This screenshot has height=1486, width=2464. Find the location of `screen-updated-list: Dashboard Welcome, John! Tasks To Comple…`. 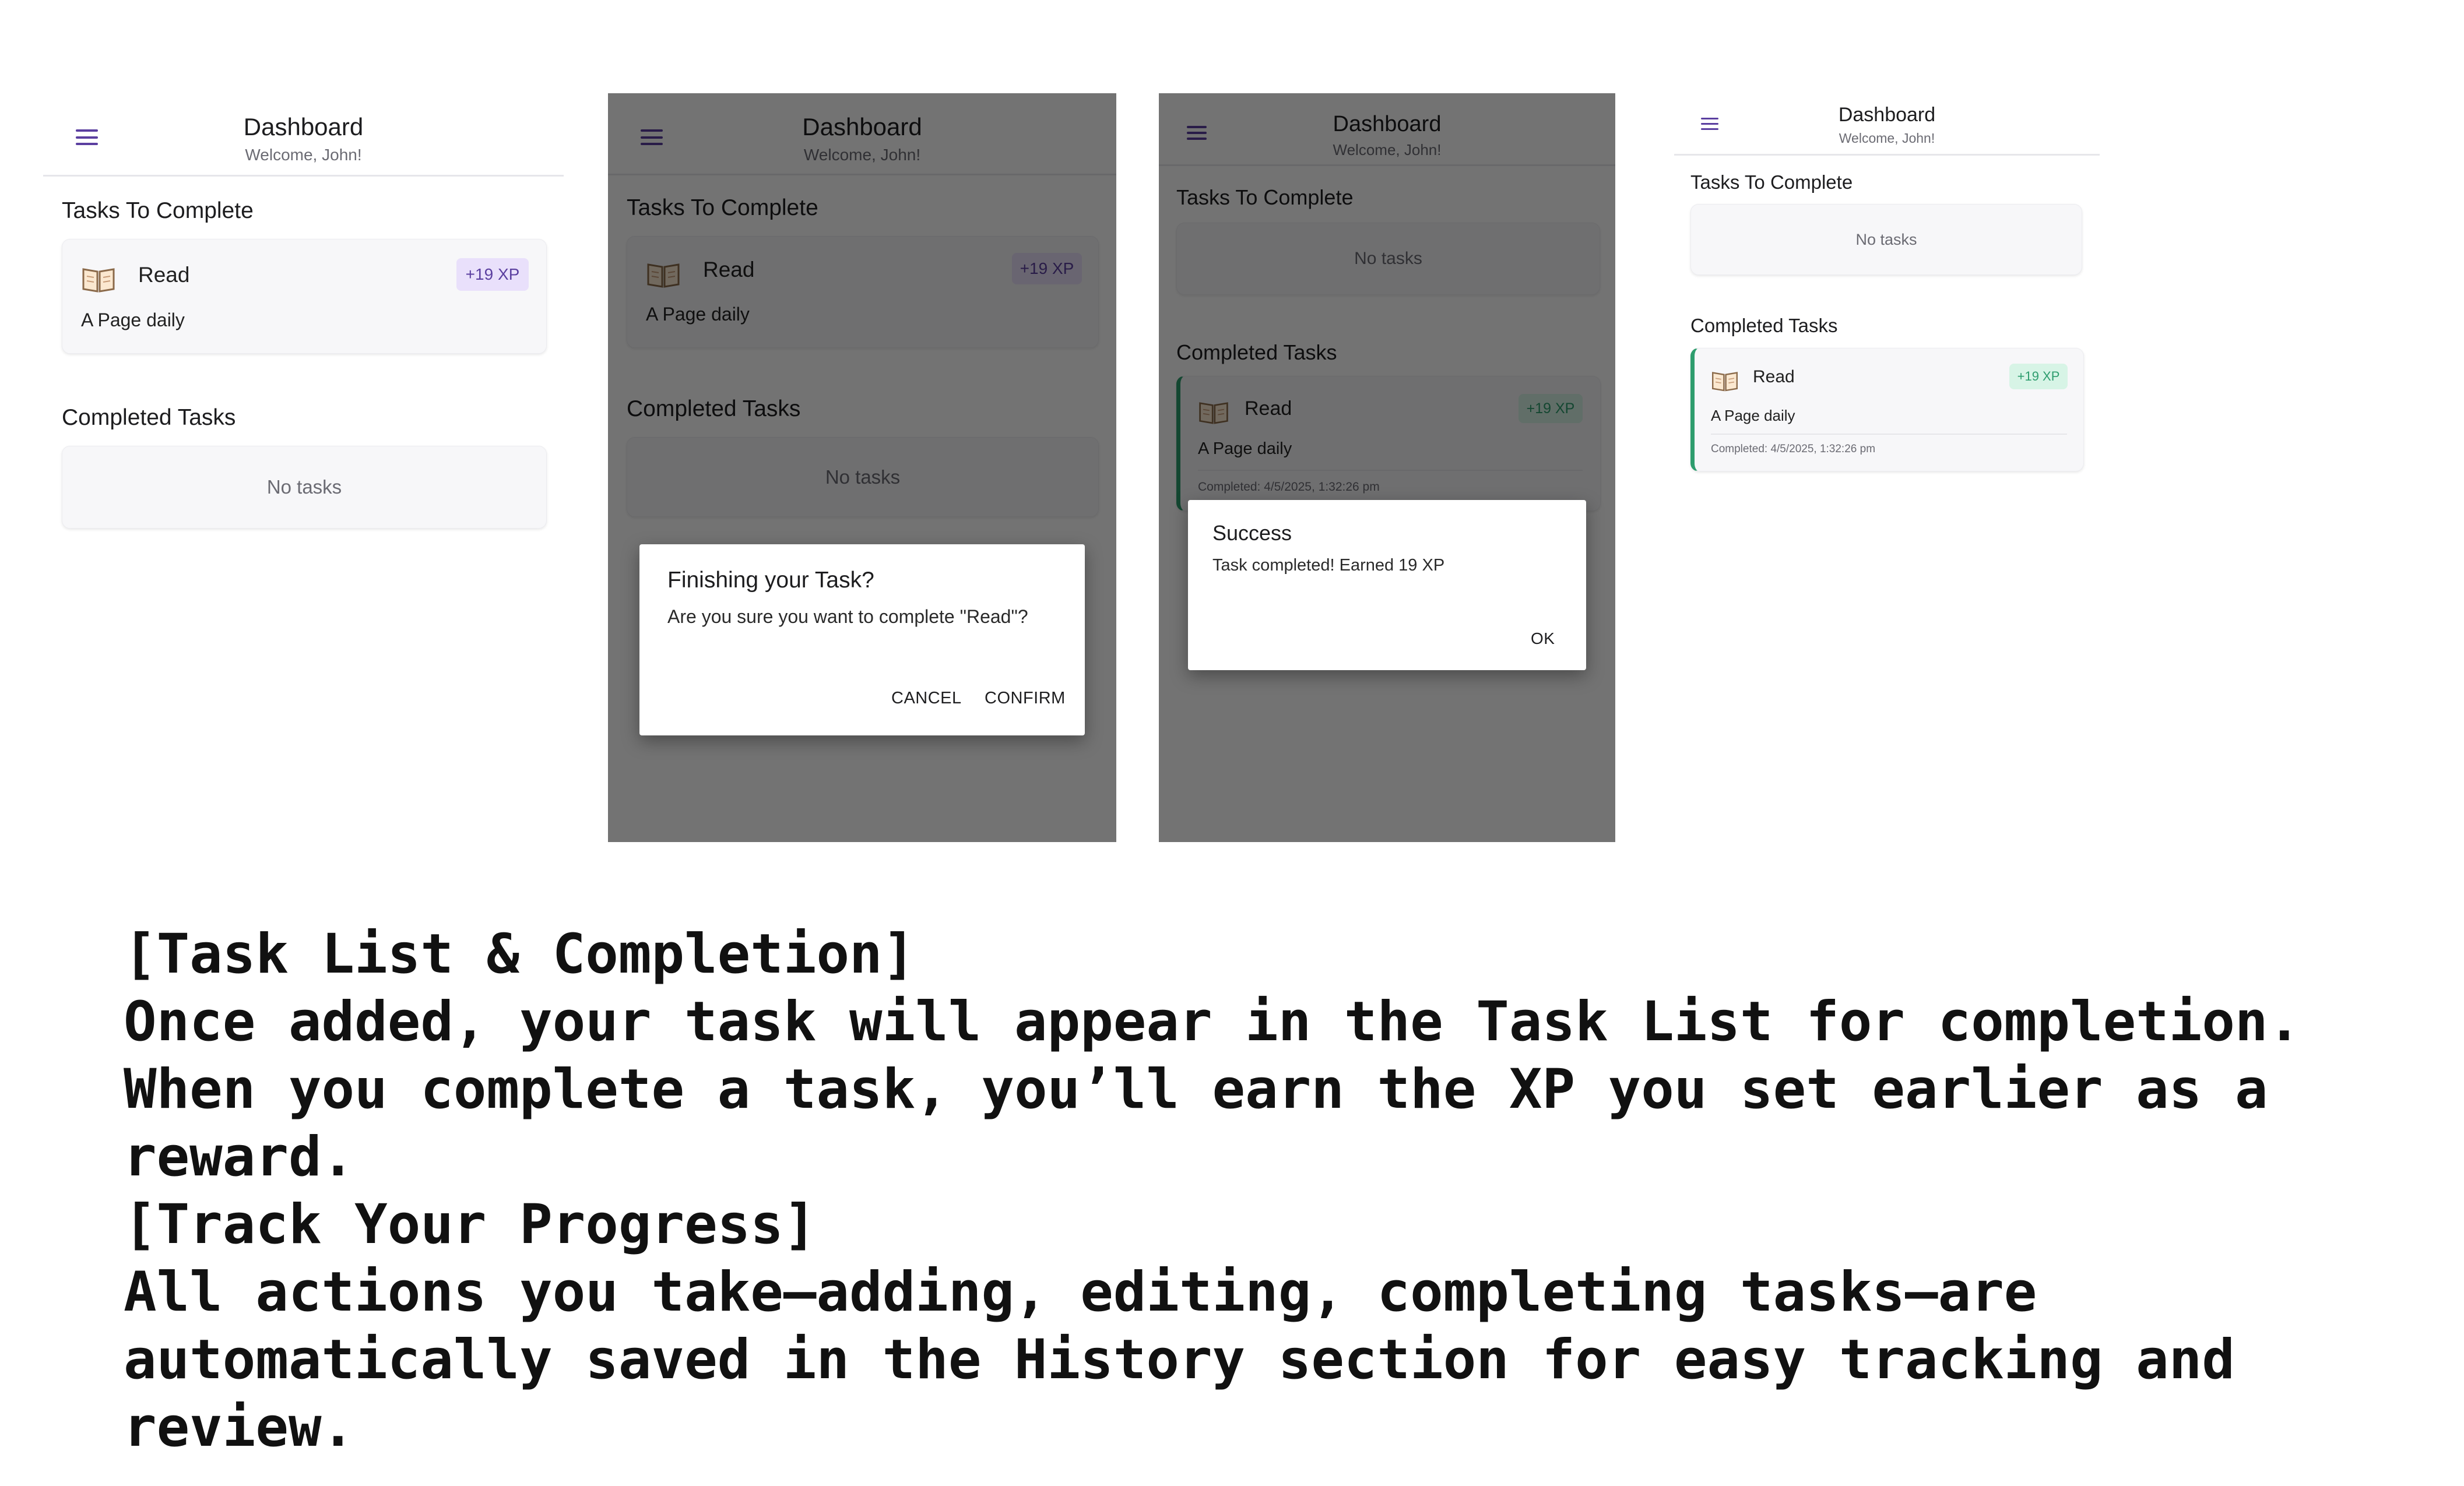

screen-updated-list: Dashboard Welcome, John! Tasks To Comple… is located at coordinates (1887, 291).